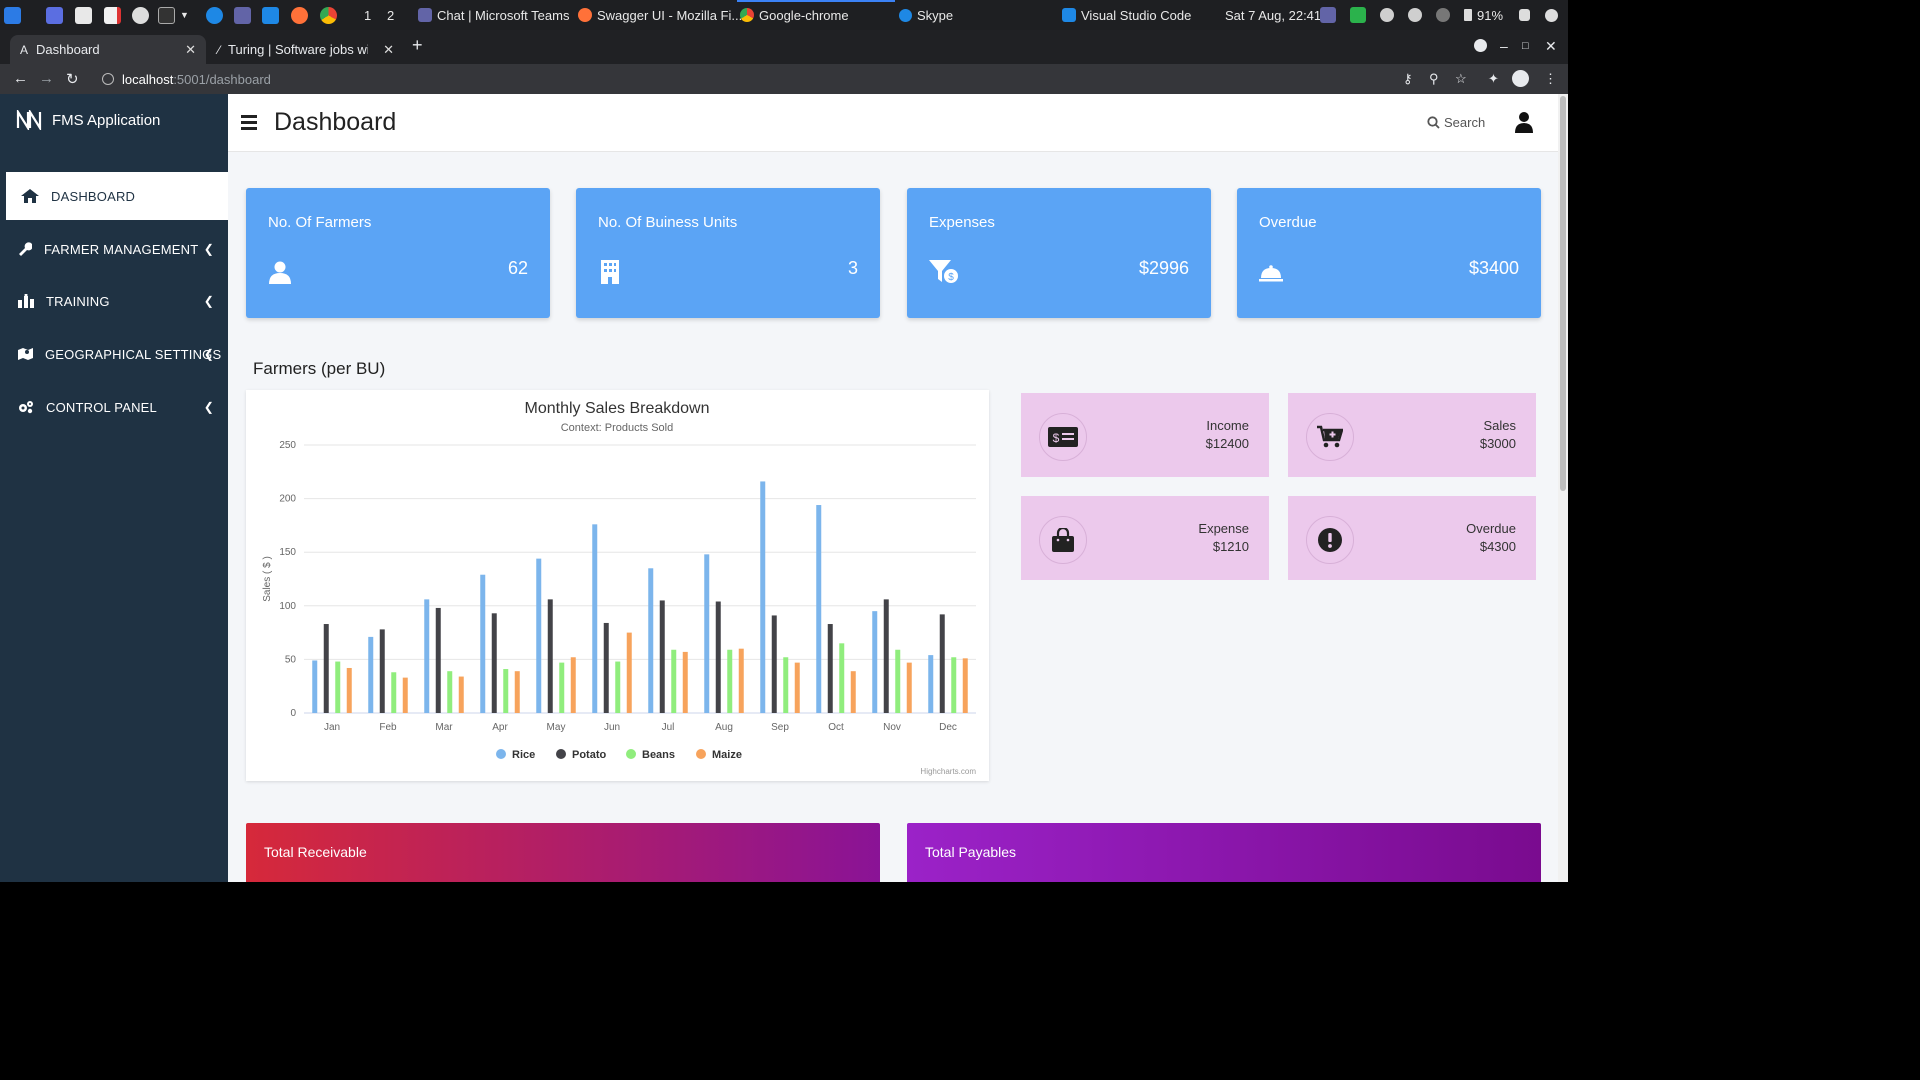  I want to click on bookmark-star-icon: ☆, so click(1462, 78).